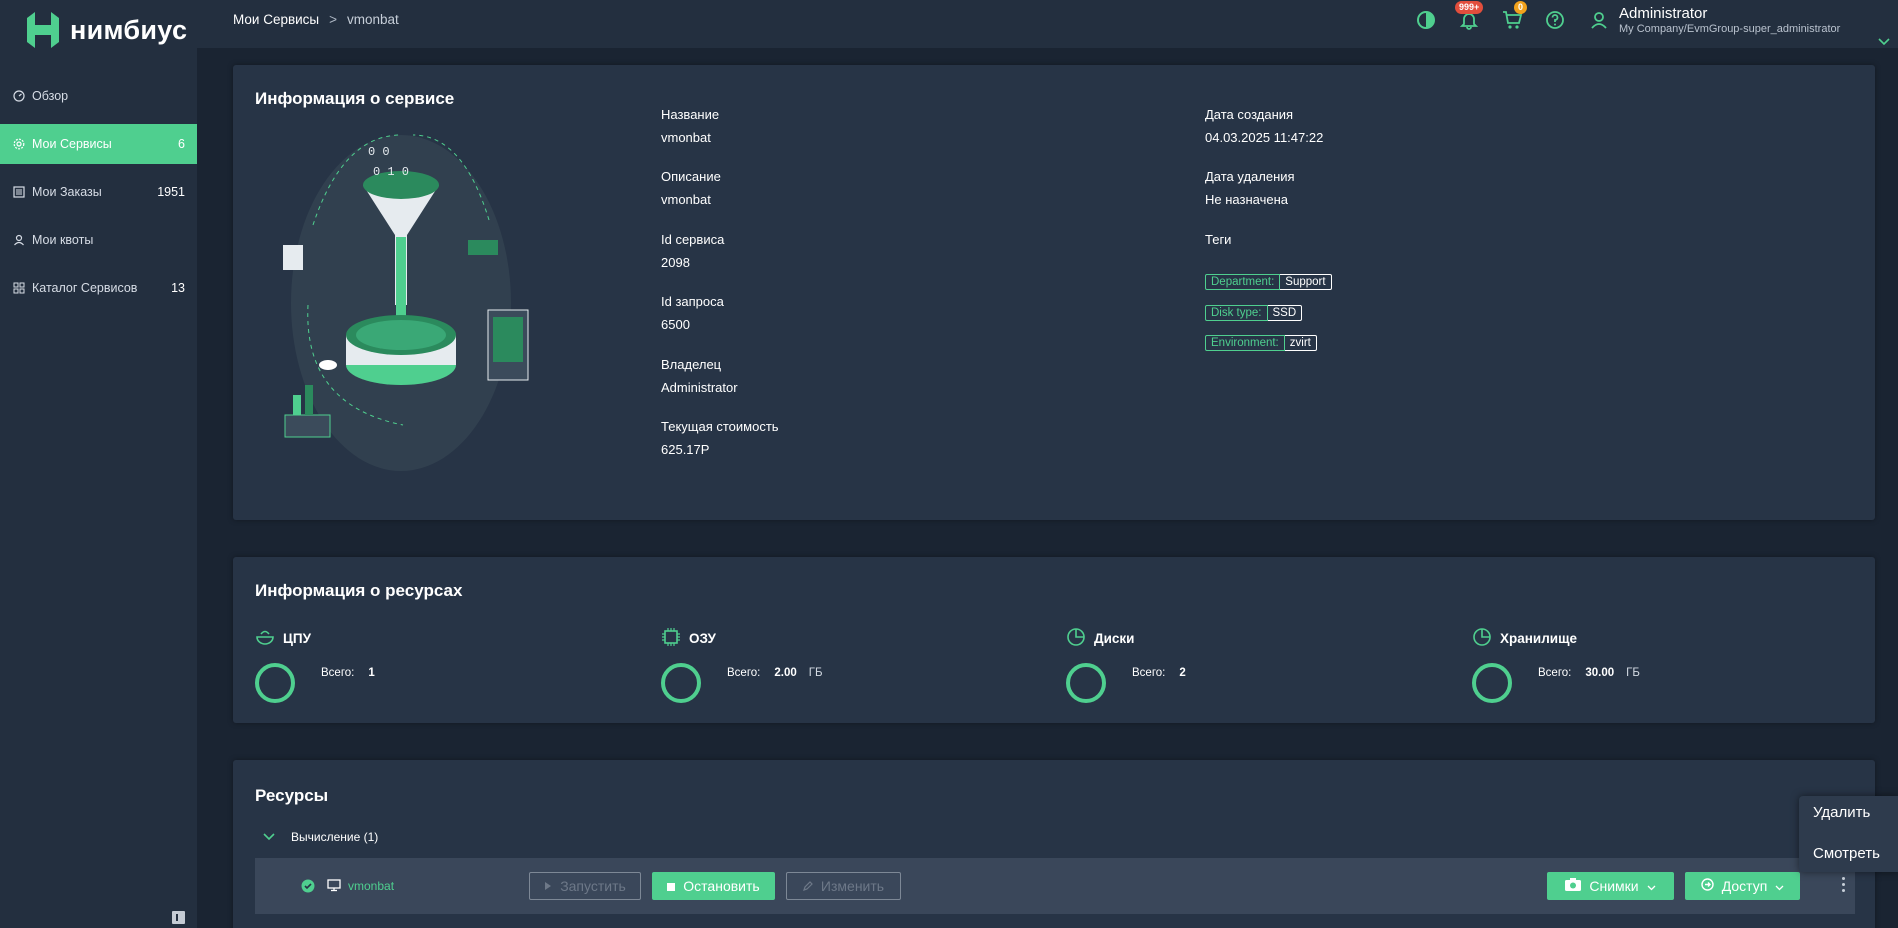 This screenshot has height=928, width=1898. I want to click on sidebar-item-my-orders: Мои Заказы 1951, so click(98, 192).